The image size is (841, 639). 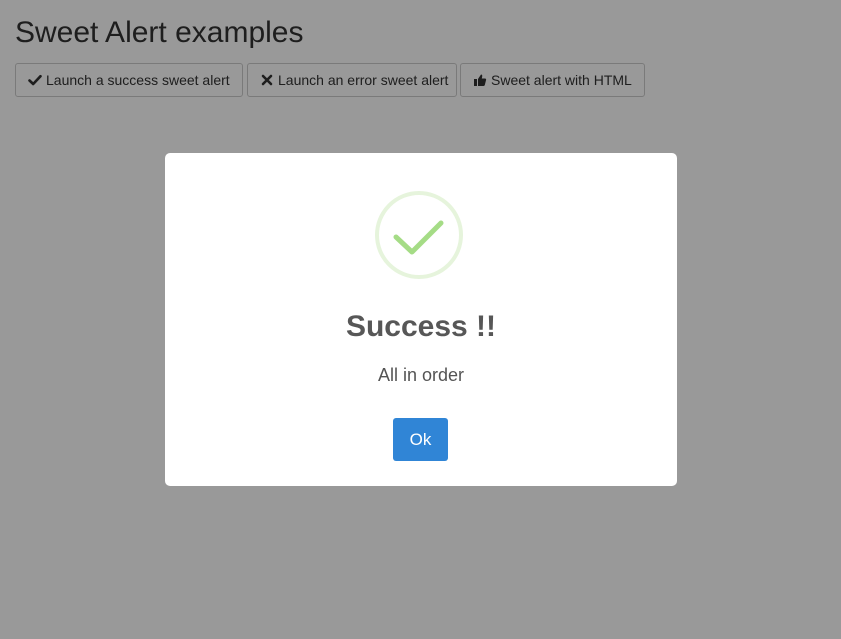 I want to click on success-checkmark-icon, so click(x=419, y=235).